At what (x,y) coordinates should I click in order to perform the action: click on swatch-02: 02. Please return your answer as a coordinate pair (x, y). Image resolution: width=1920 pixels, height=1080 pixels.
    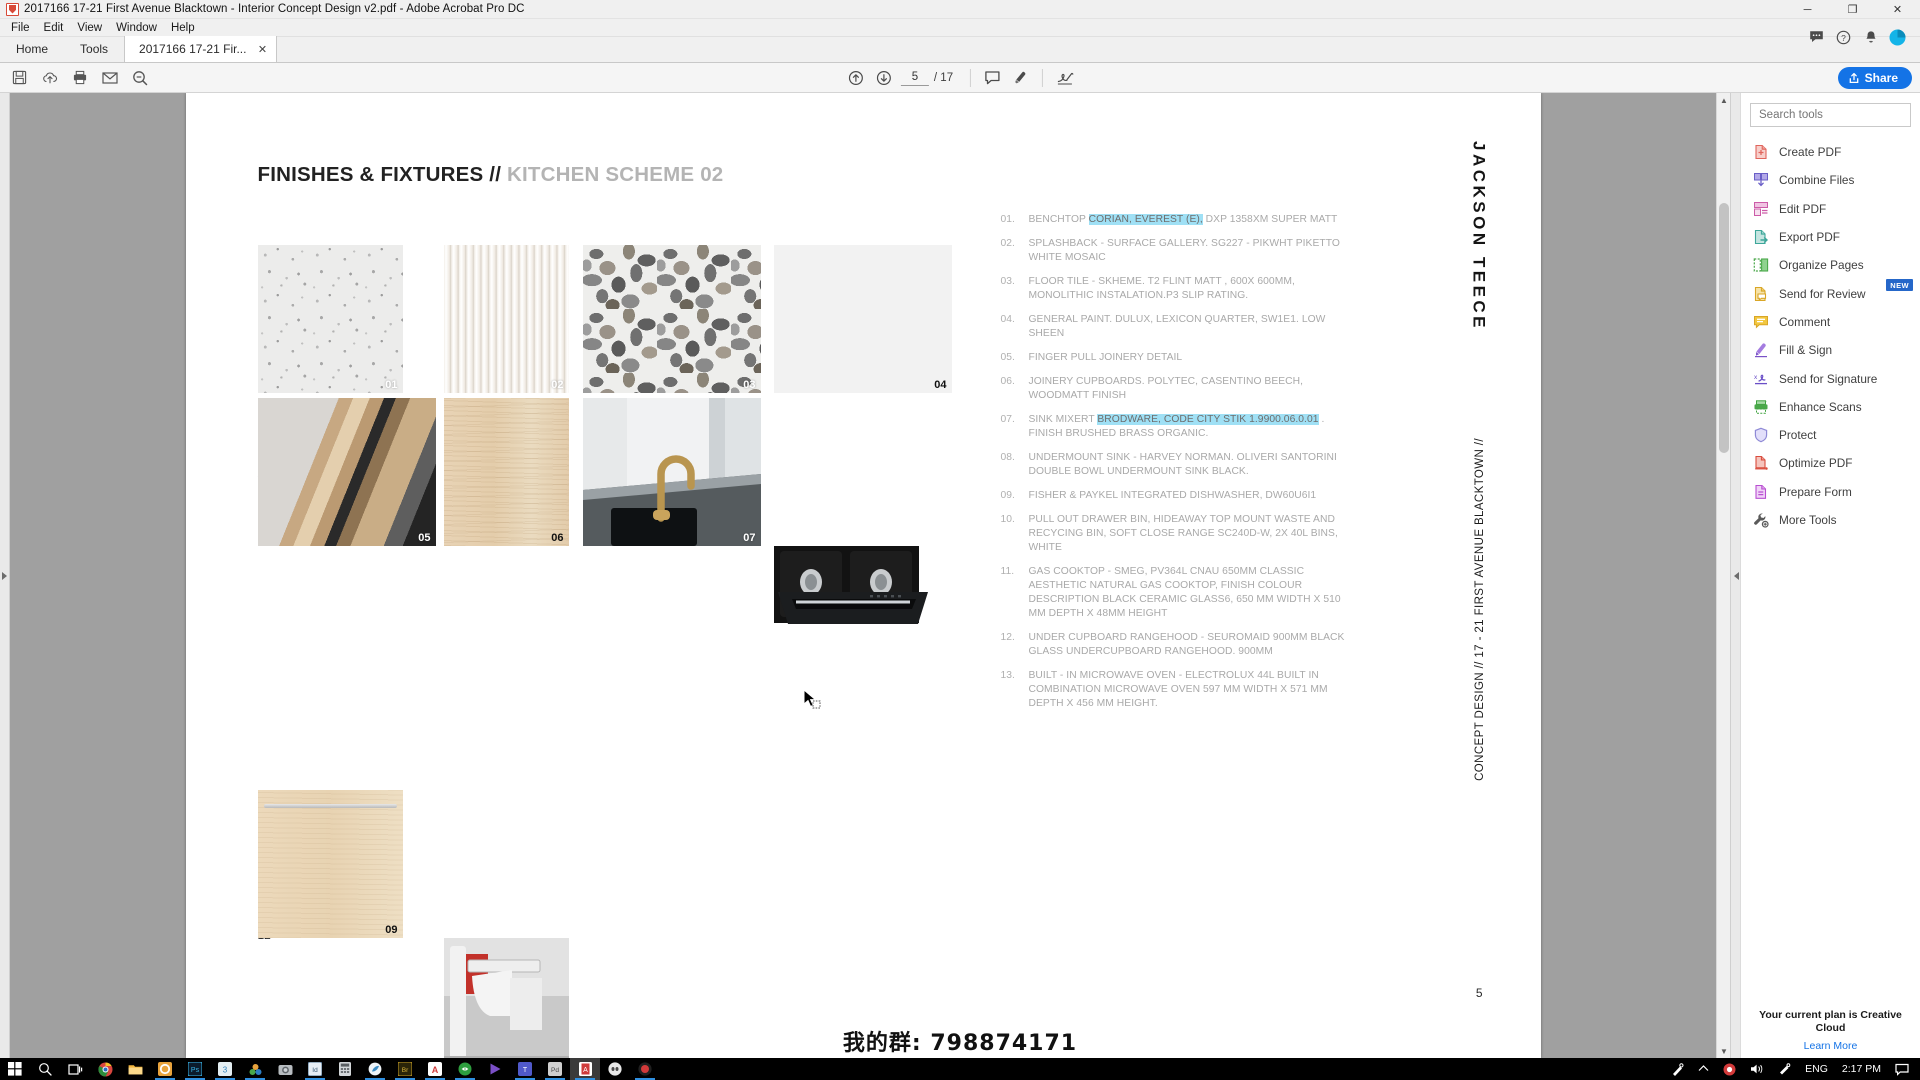
    Looking at the image, I should click on (506, 319).